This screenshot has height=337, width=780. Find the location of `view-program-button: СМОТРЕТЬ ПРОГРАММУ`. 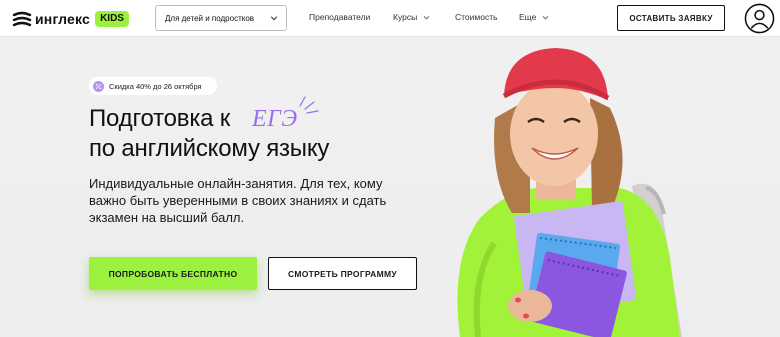

view-program-button: СМОТРЕТЬ ПРОГРАММУ is located at coordinates (342, 273).